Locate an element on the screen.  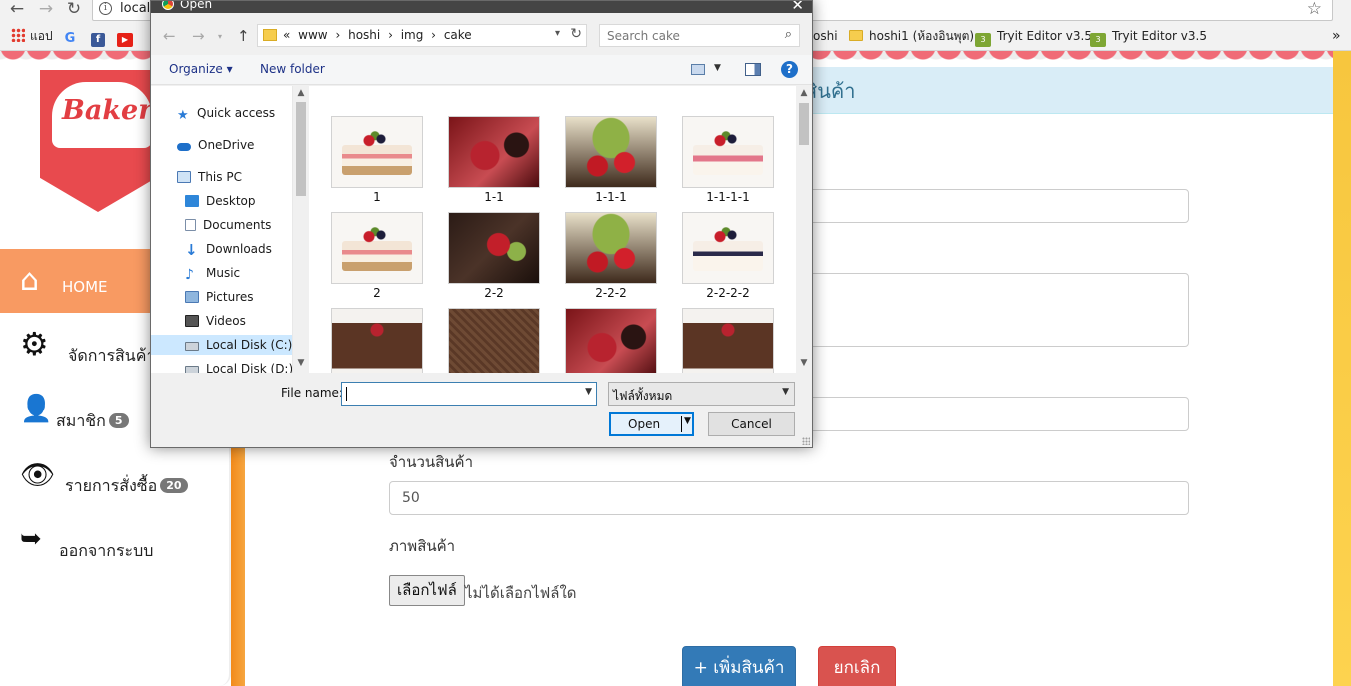
sidebar-item-logout: ➥ ออกจากระบบ is located at coordinates (115, 548).